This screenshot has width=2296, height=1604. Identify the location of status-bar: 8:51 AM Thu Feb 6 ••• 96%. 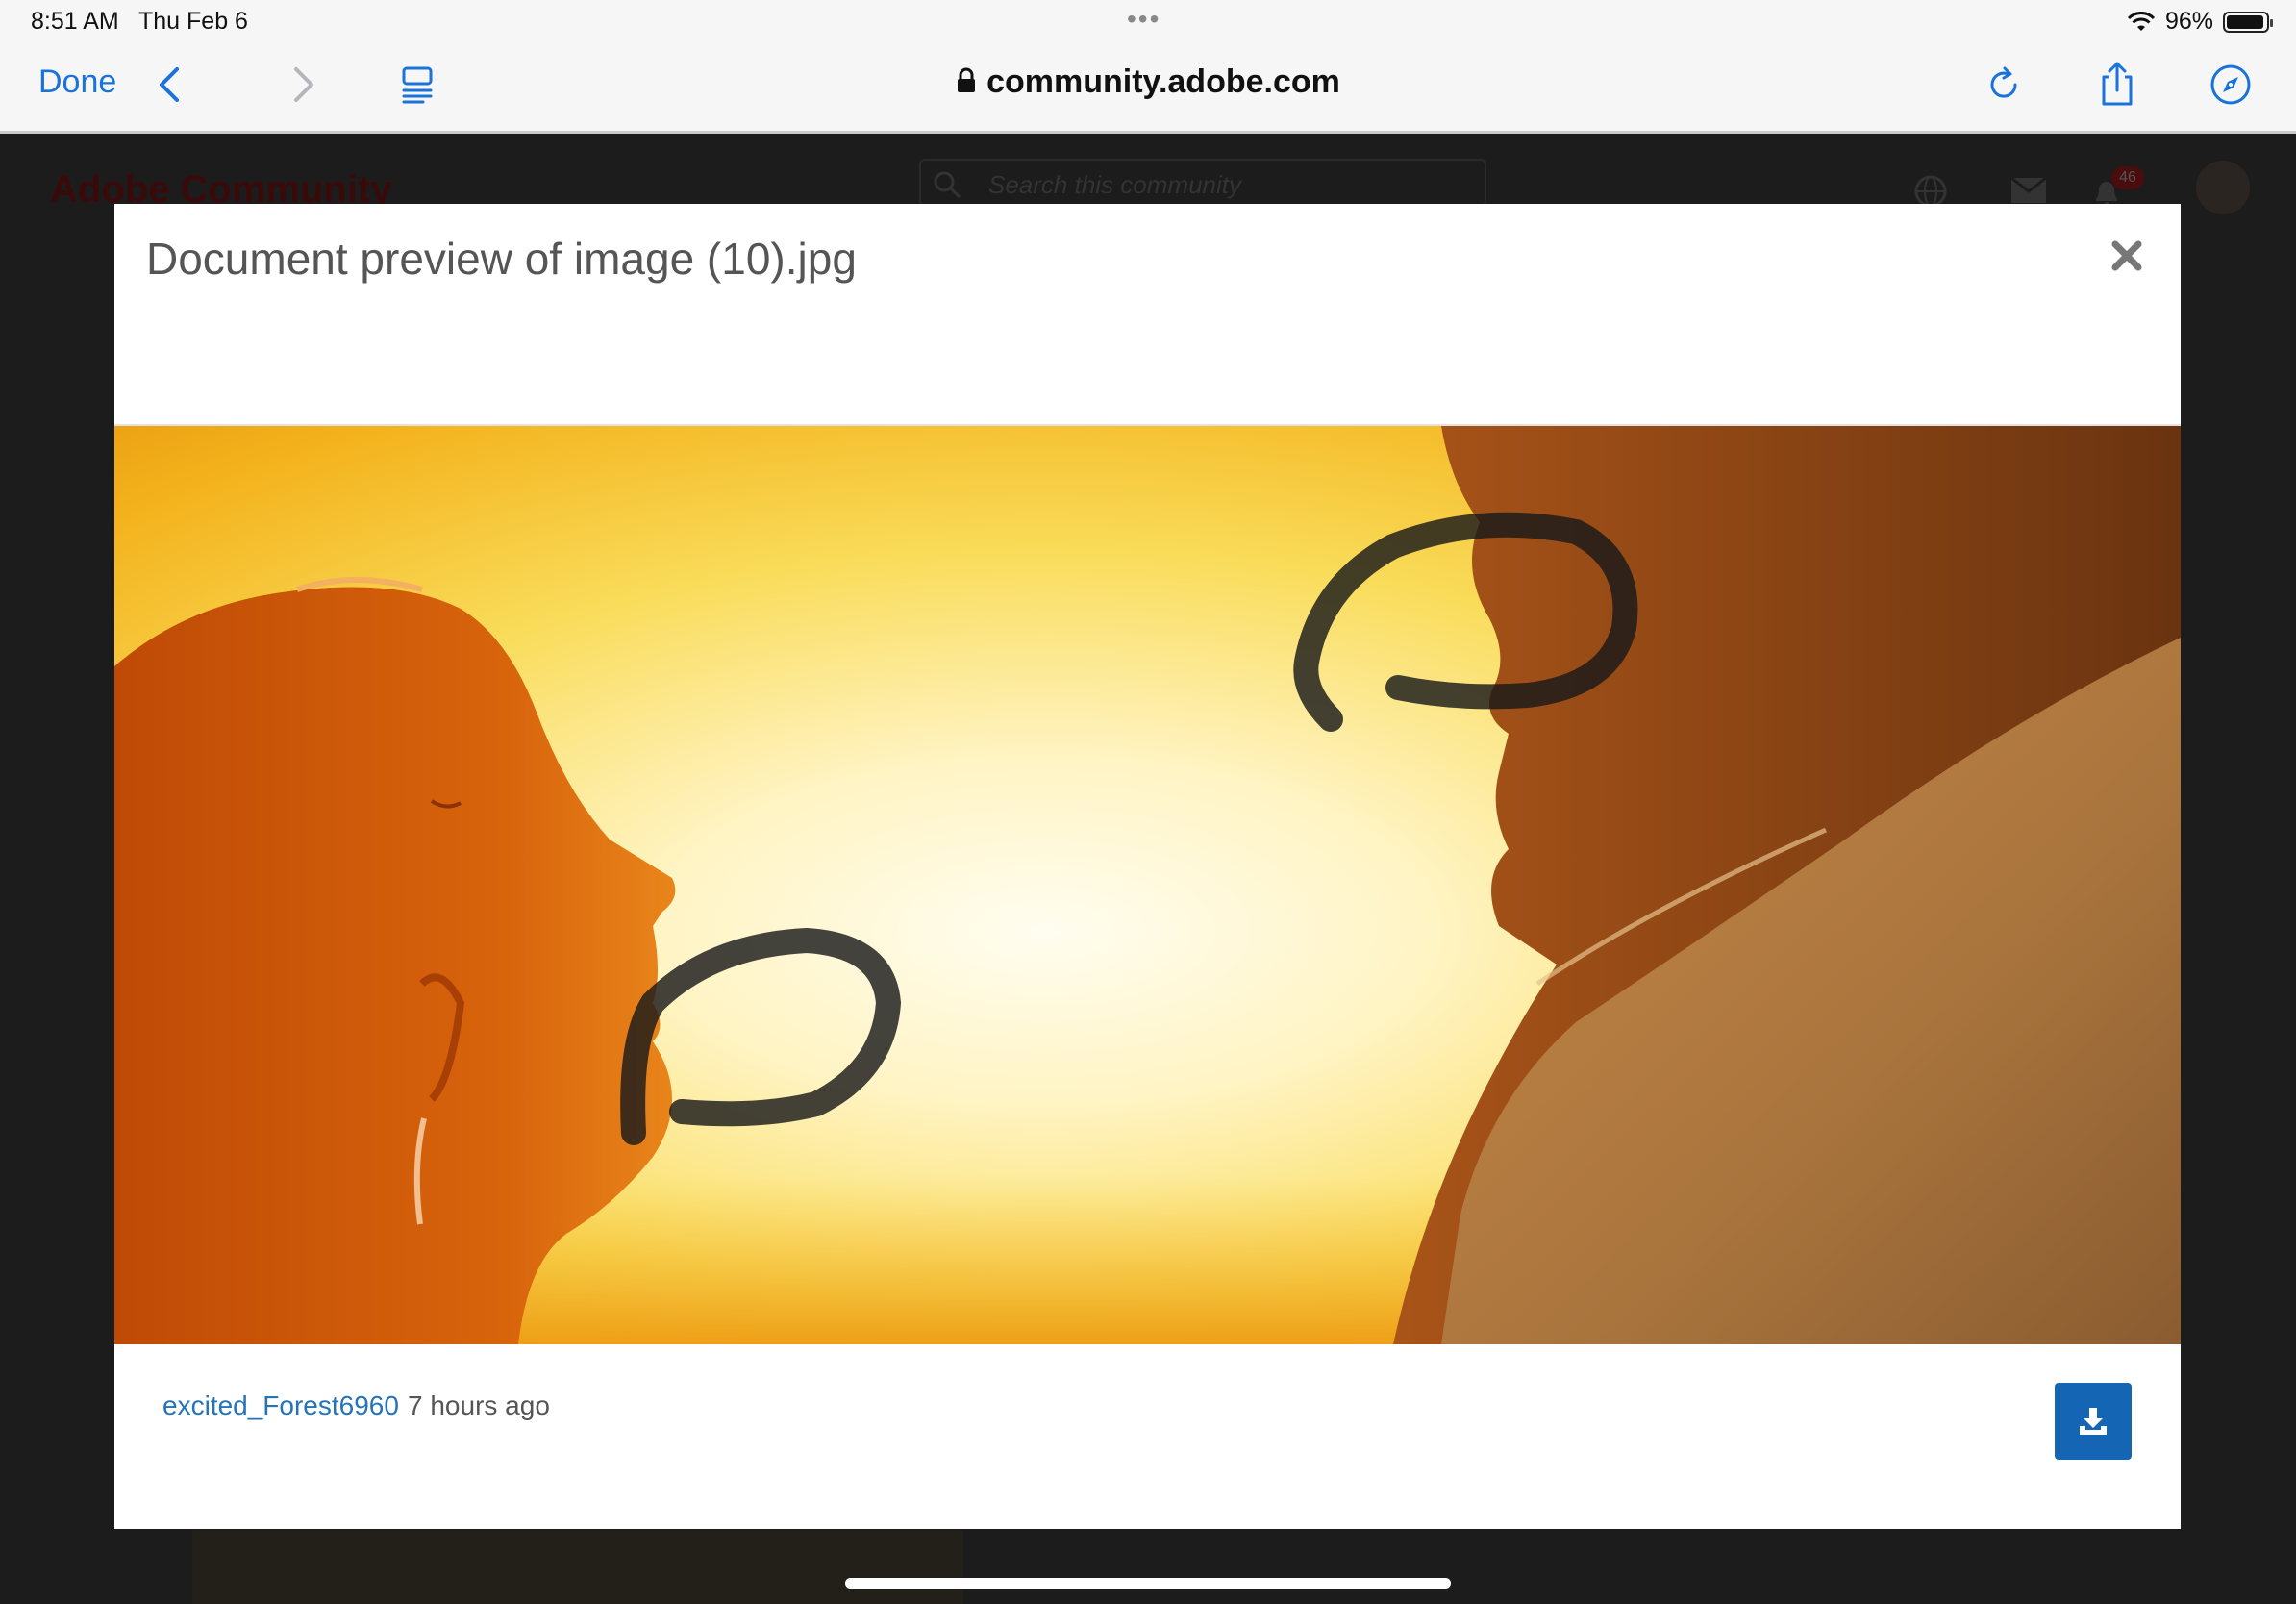
(1148, 23).